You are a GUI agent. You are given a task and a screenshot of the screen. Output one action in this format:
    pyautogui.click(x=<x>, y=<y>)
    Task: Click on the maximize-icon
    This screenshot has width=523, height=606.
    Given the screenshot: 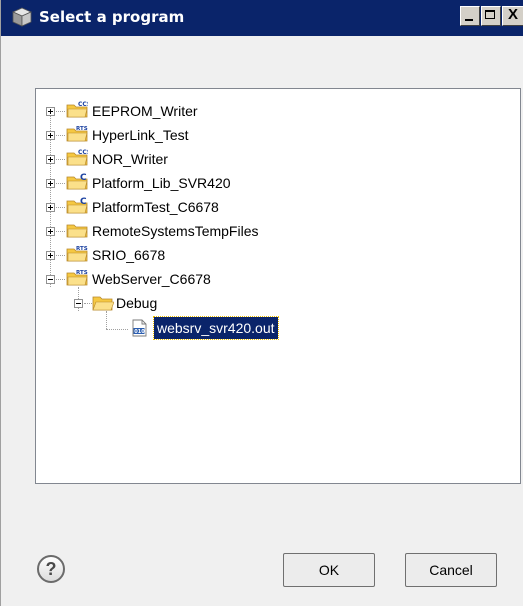 What is the action you would take?
    pyautogui.click(x=490, y=14)
    